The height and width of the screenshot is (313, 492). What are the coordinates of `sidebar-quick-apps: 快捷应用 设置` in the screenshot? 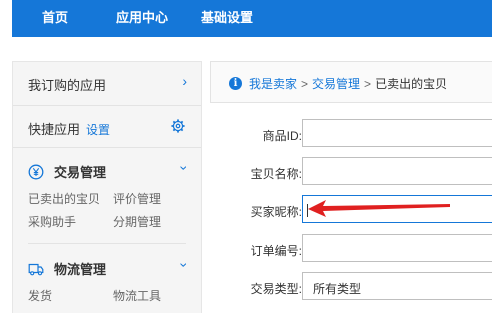 It's located at (107, 126).